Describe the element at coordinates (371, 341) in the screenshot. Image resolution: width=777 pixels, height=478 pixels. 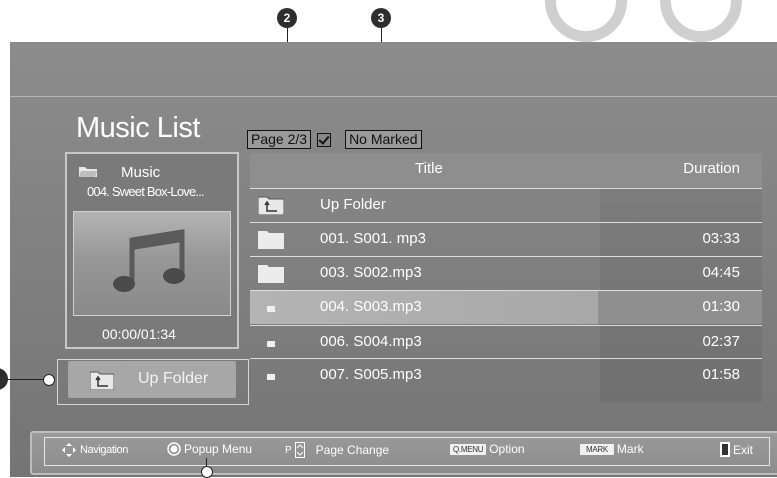
I see `row-name: 006. S004.mp3` at that location.